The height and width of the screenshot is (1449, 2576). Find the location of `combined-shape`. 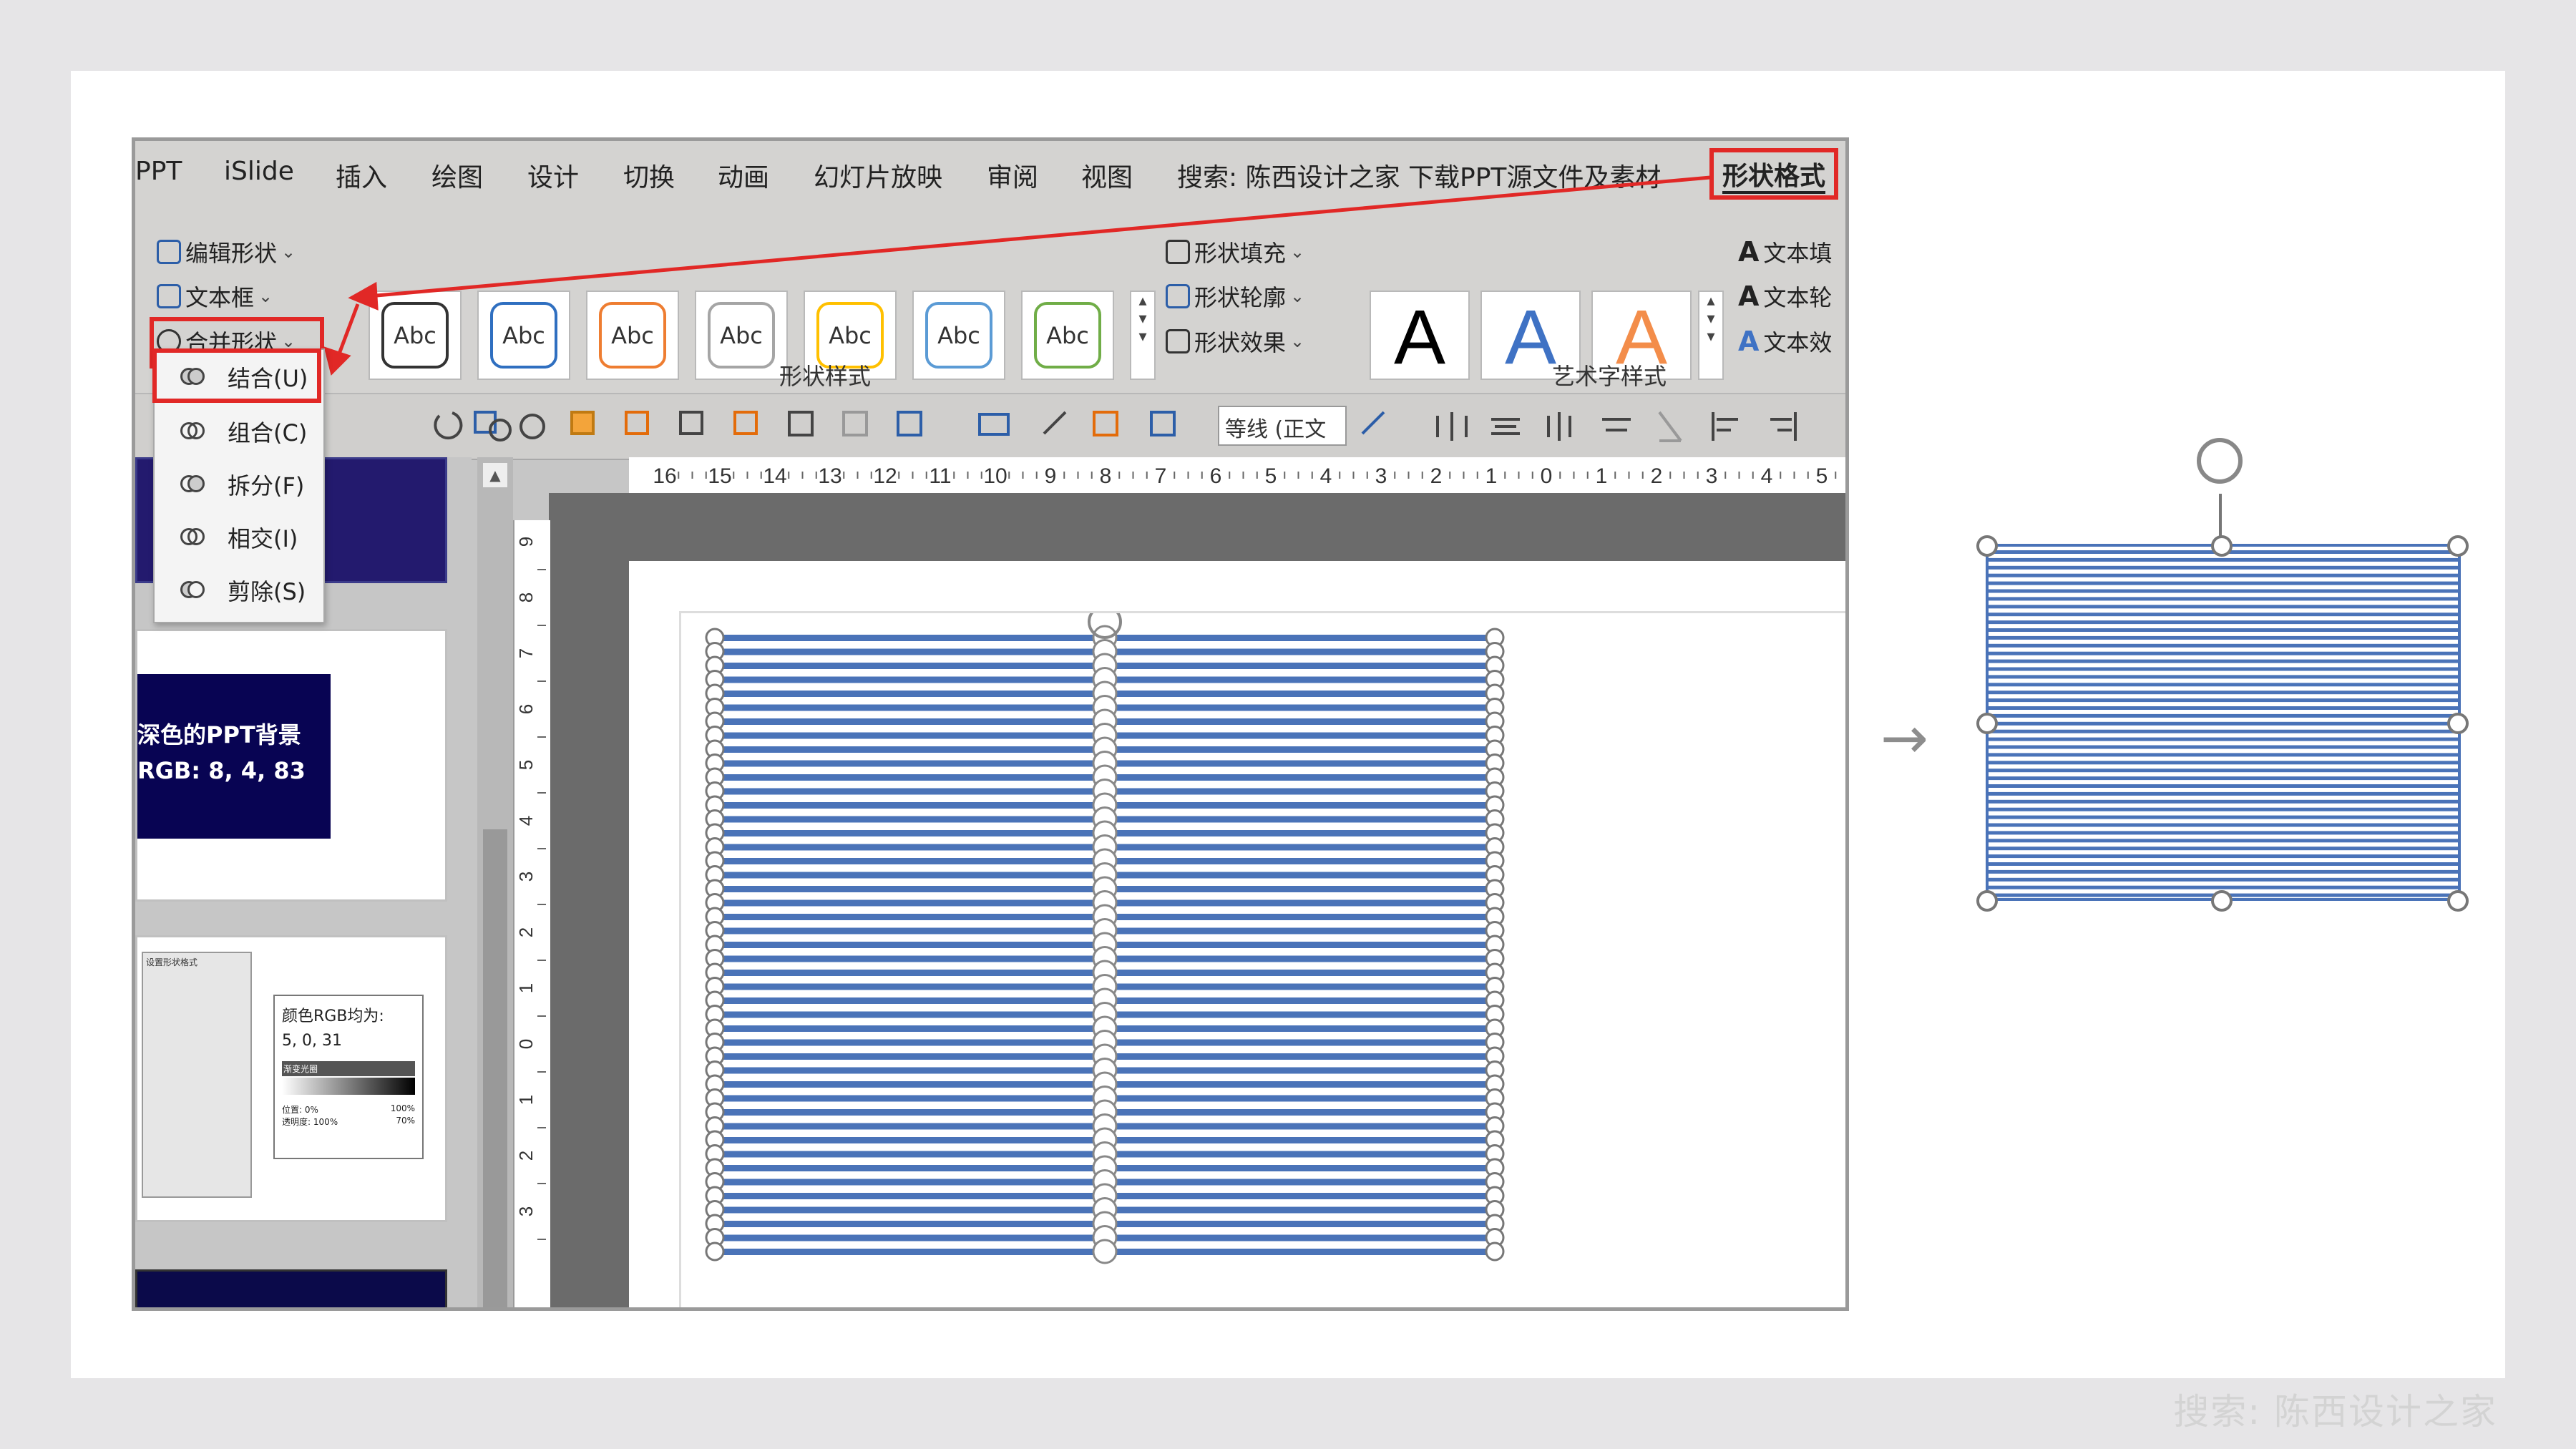

combined-shape is located at coordinates (2227, 725).